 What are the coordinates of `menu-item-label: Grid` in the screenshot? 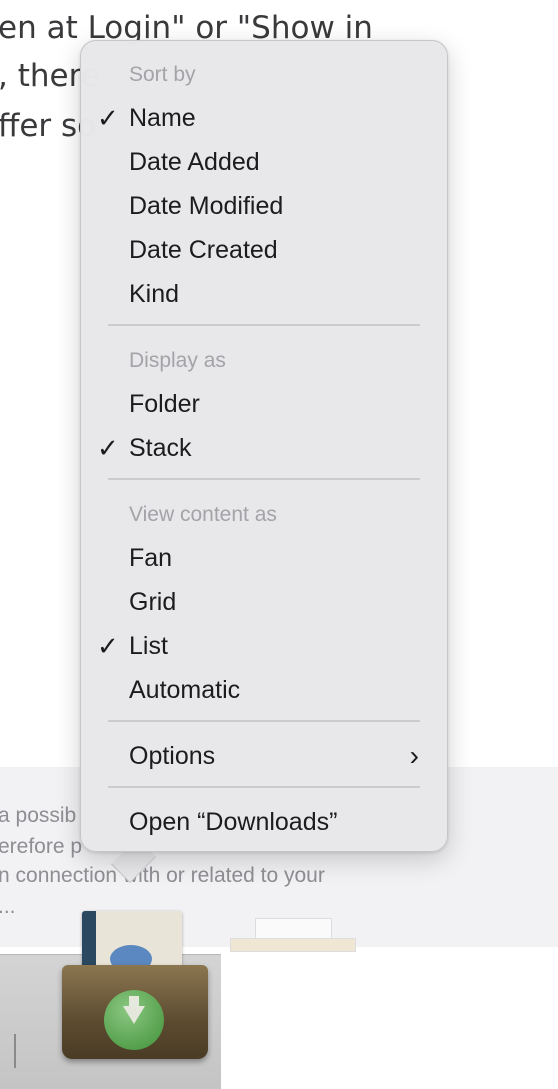 It's located at (153, 602).